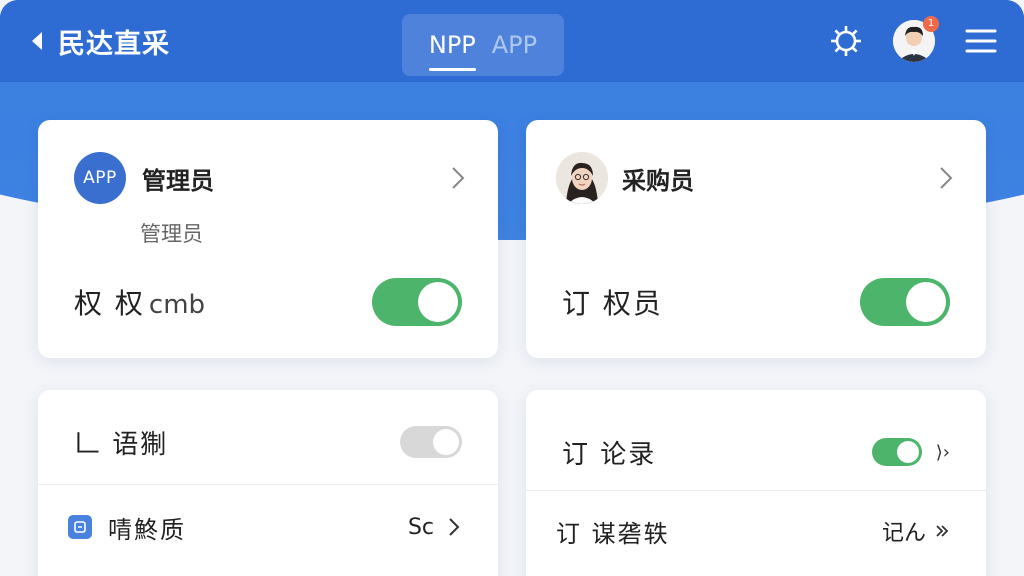  I want to click on tab-npp: NPP, so click(452, 51).